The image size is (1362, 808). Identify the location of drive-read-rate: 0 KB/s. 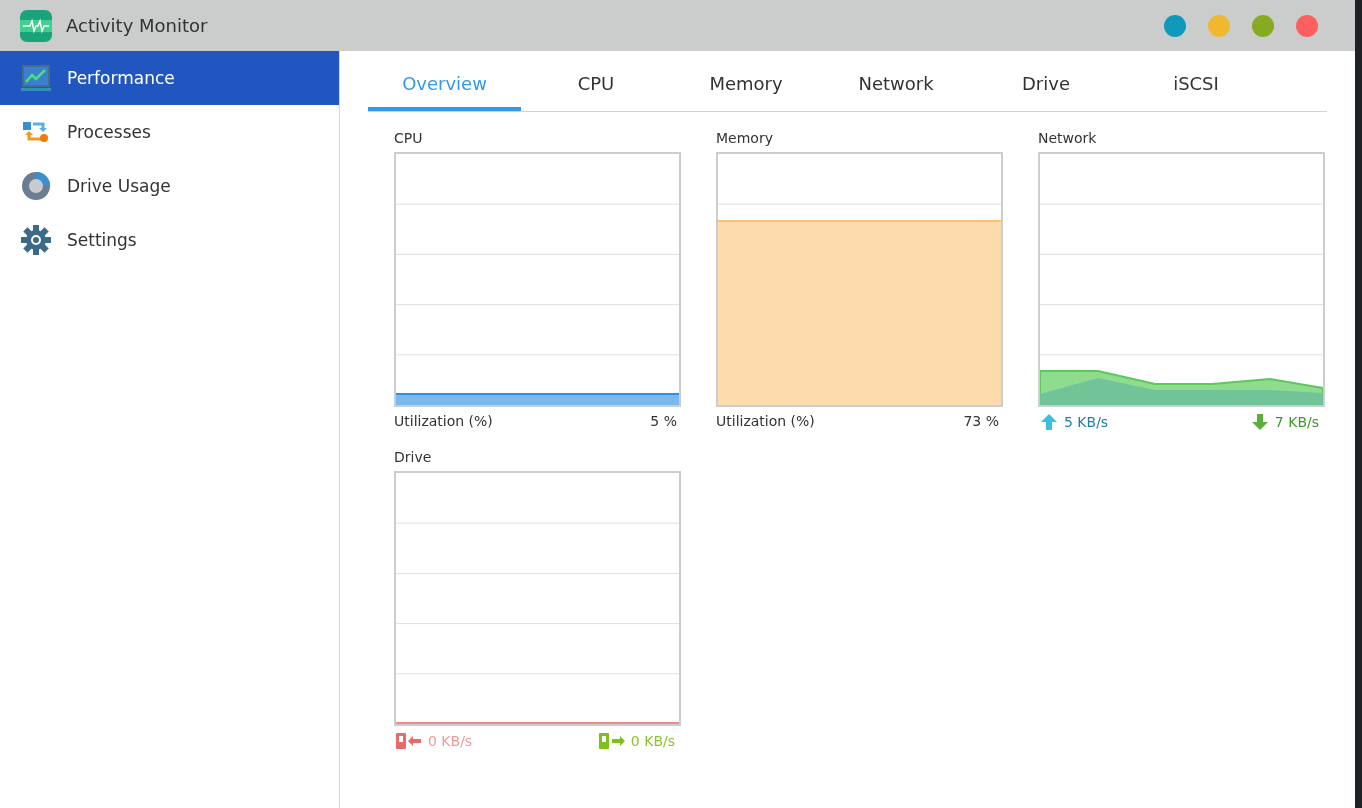
(450, 741).